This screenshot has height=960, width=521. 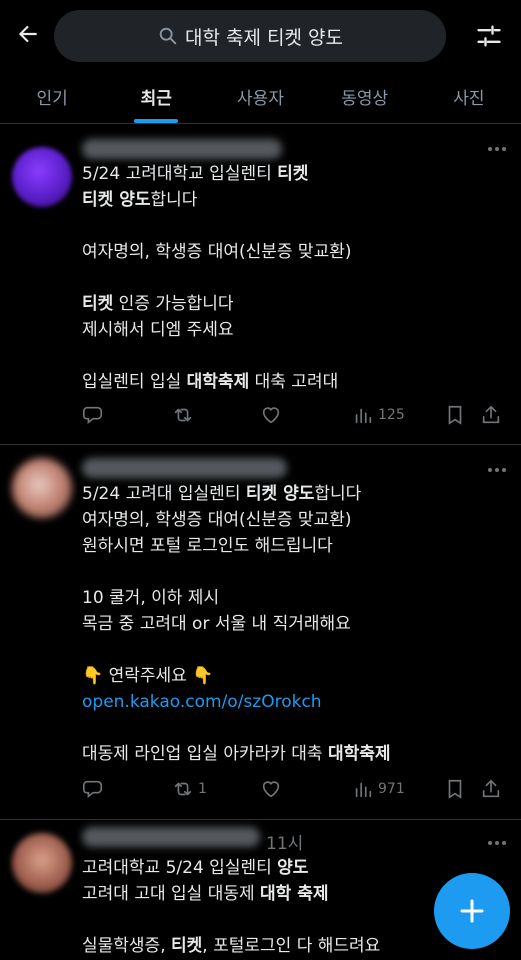 What do you see at coordinates (134, 382) in the screenshot?
I see `post-text-segment: 입실렌티 입실` at bounding box center [134, 382].